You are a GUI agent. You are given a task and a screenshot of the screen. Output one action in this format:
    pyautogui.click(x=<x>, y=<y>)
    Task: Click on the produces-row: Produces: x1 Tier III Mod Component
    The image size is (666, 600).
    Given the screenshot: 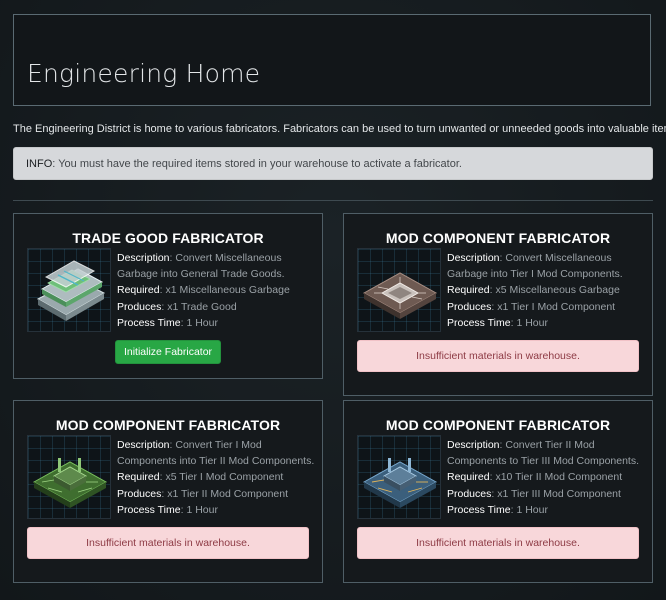 What is the action you would take?
    pyautogui.click(x=547, y=494)
    